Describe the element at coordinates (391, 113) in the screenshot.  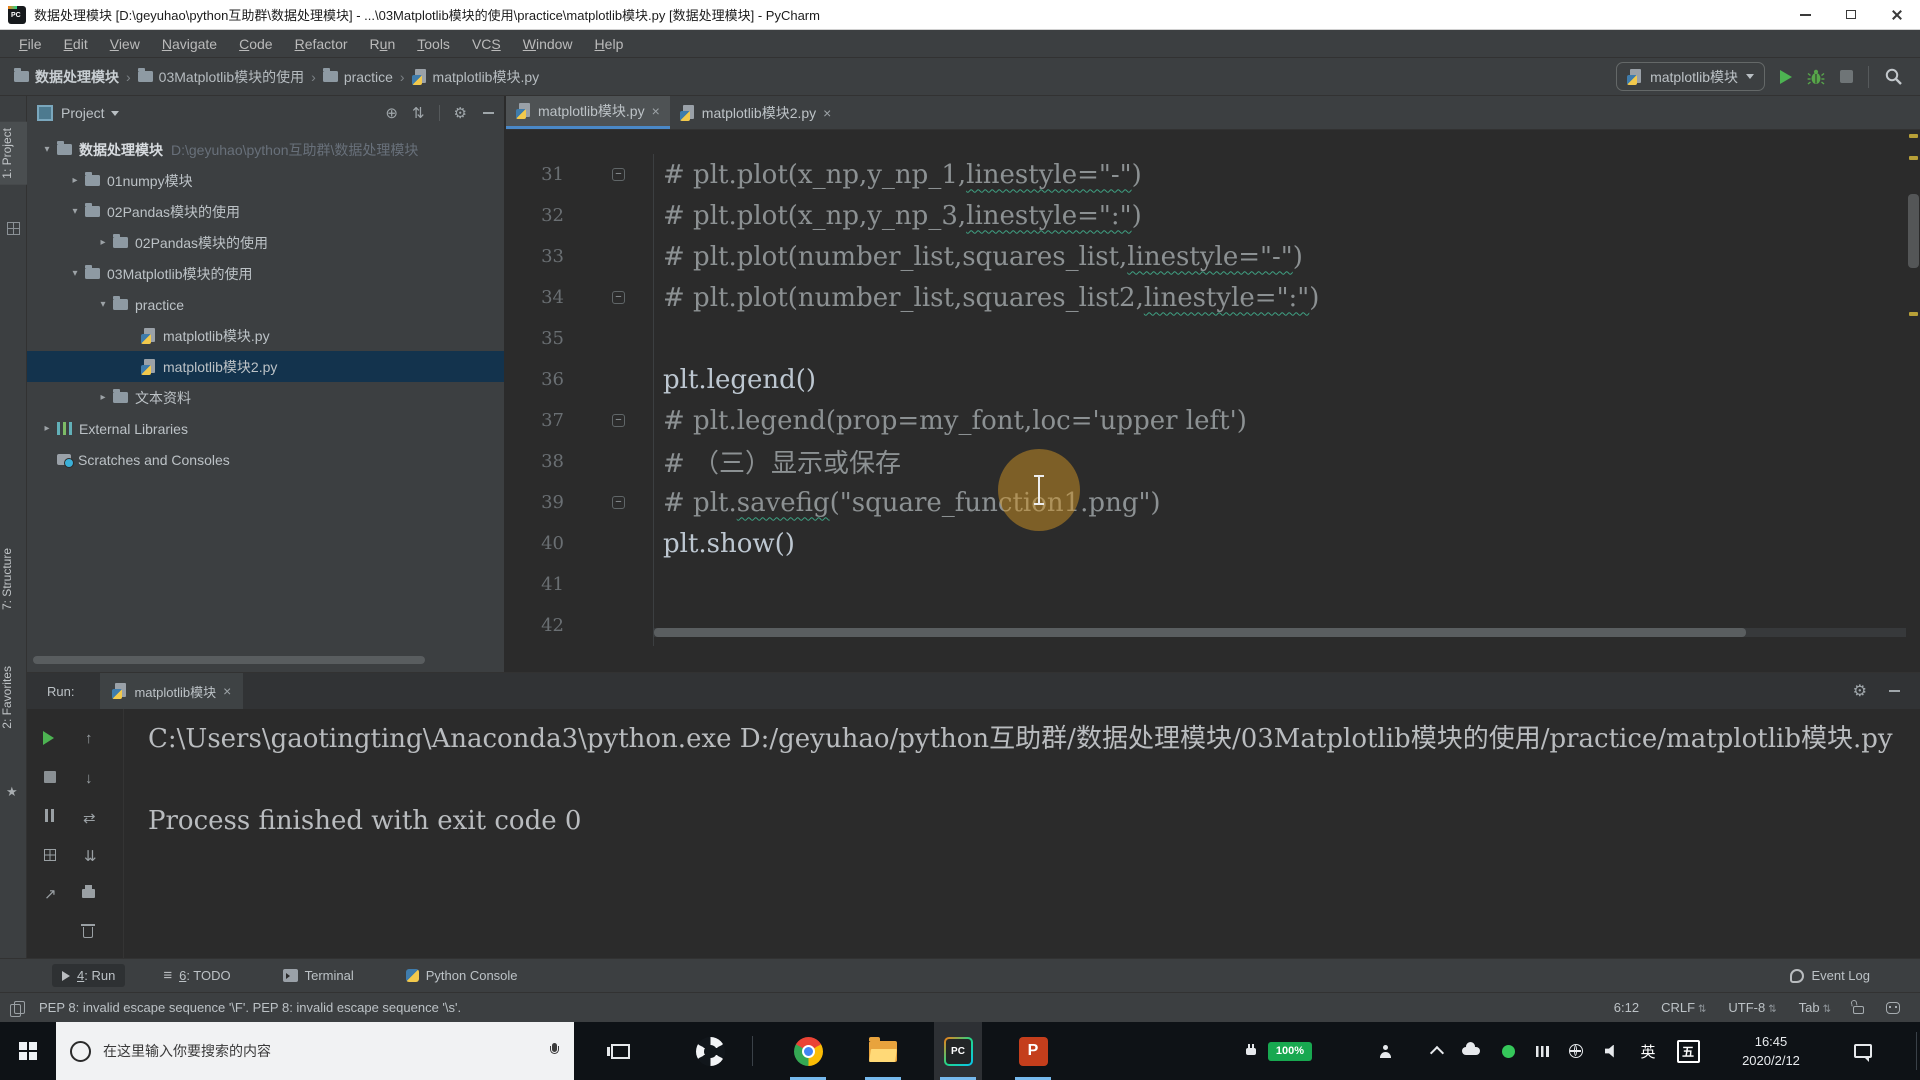
I see `locate-file-icon: ⊕` at that location.